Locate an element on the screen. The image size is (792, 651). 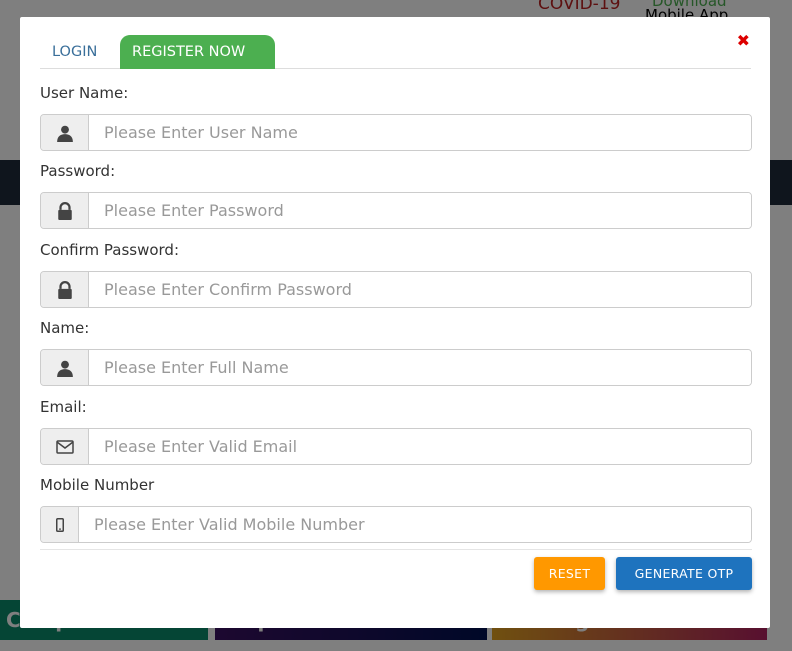
close-icon: ✖ is located at coordinates (743, 40).